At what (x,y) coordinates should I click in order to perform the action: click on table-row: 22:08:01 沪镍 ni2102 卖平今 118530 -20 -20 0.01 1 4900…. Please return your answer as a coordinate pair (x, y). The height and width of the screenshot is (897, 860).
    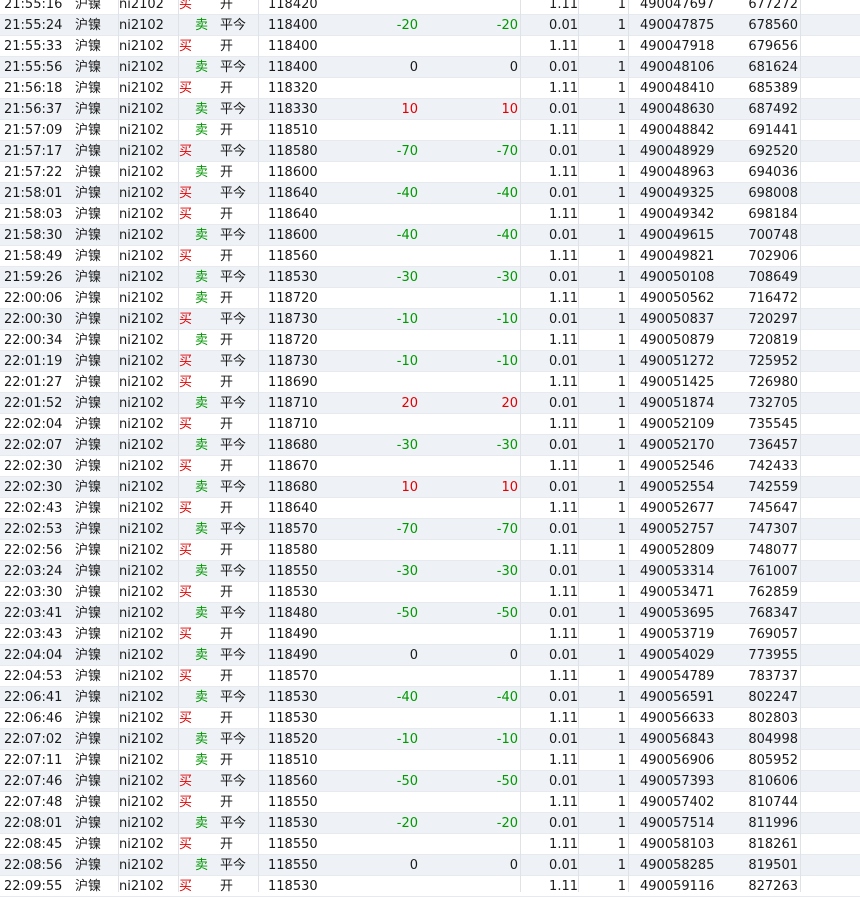
    Looking at the image, I should click on (430, 823).